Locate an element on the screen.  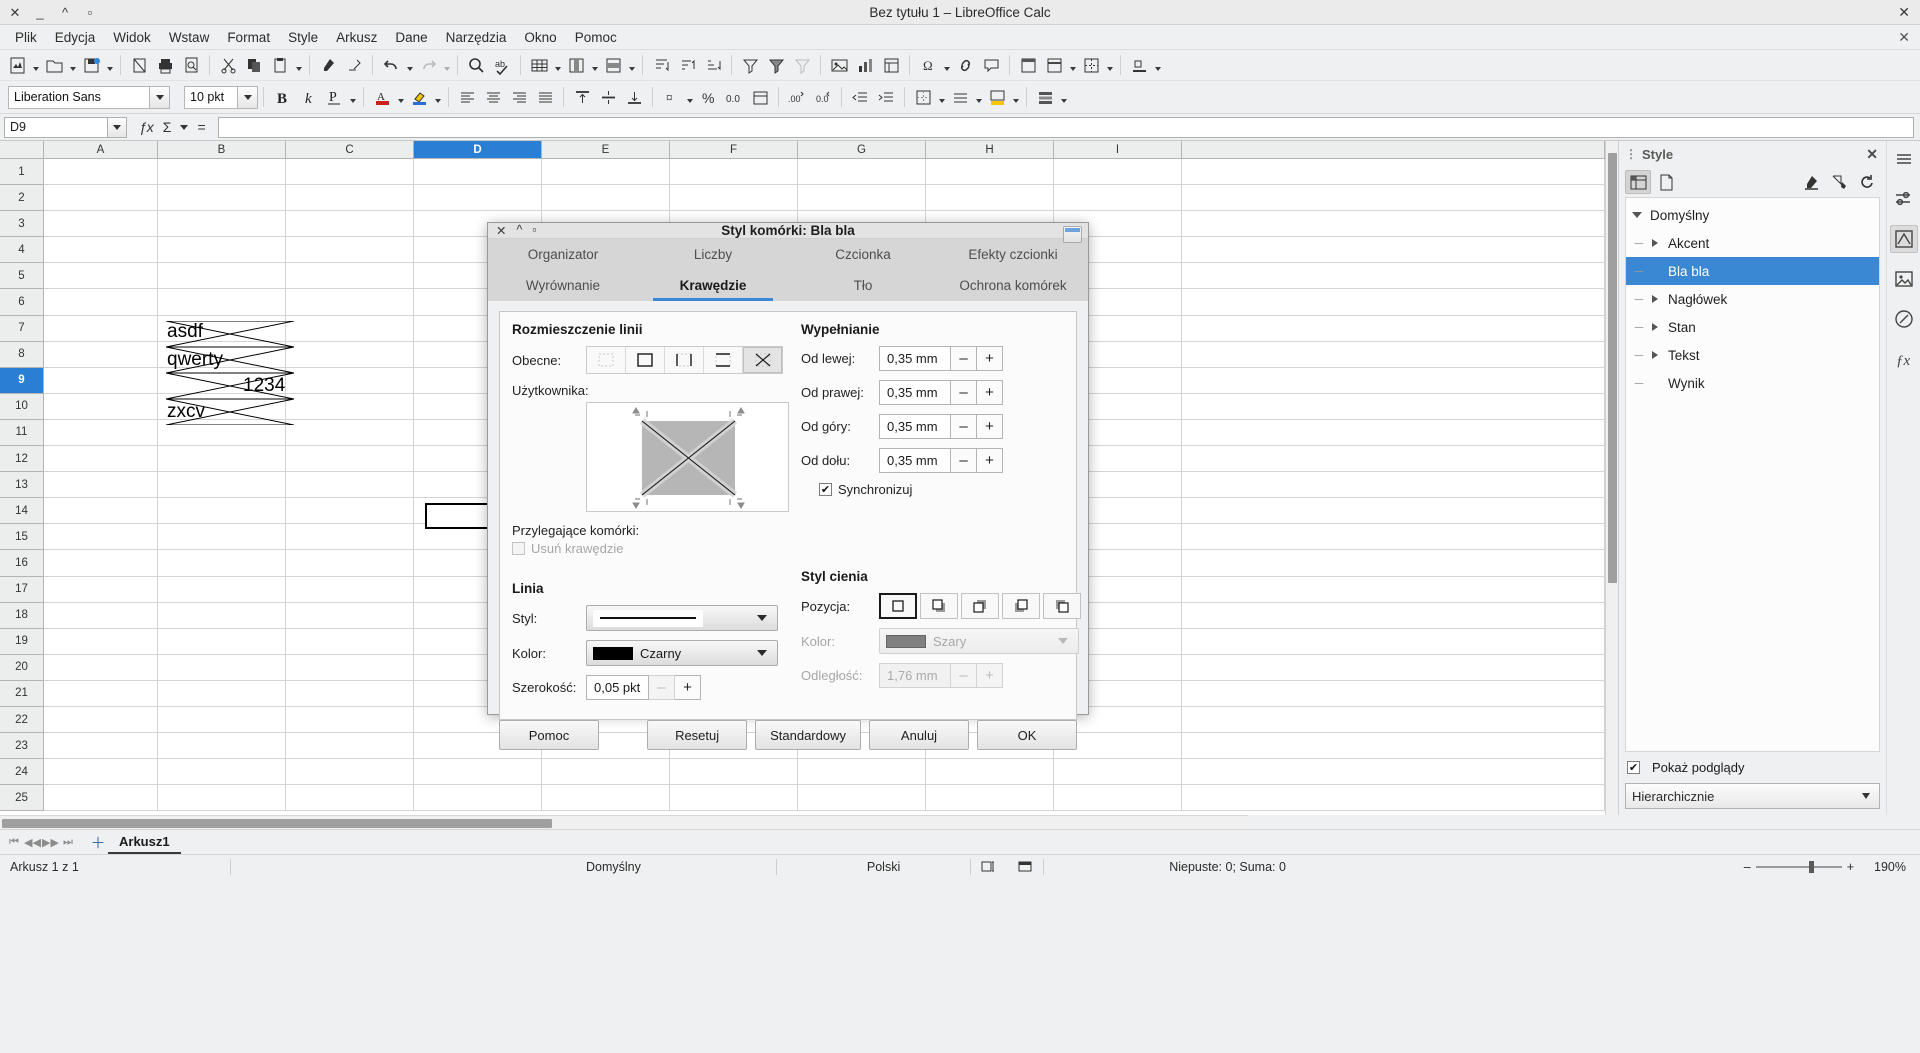
cell-I25 is located at coordinates (1118, 798).